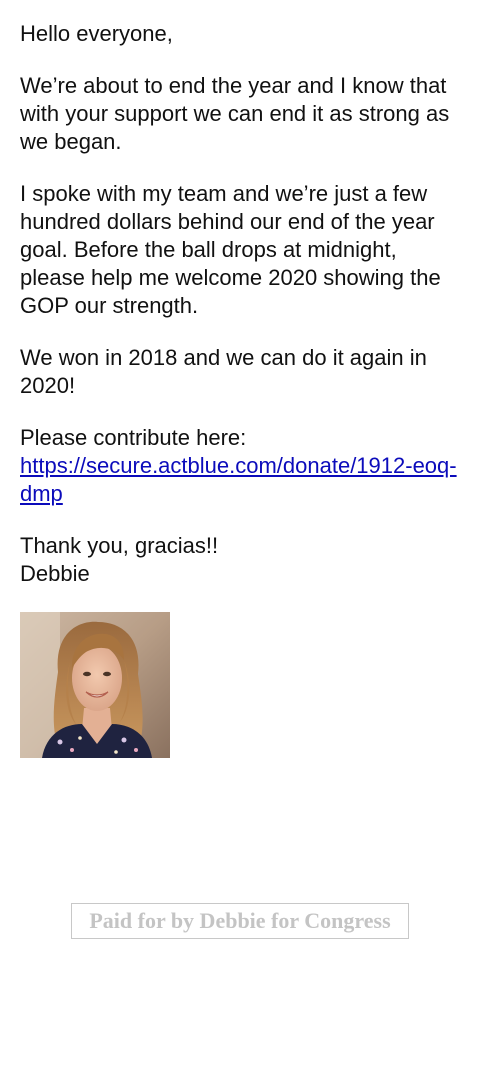 Image resolution: width=480 pixels, height=1068 pixels. Describe the element at coordinates (240, 921) in the screenshot. I see `paid-for-disclaimer: Paid for by Debbie for Congress` at that location.